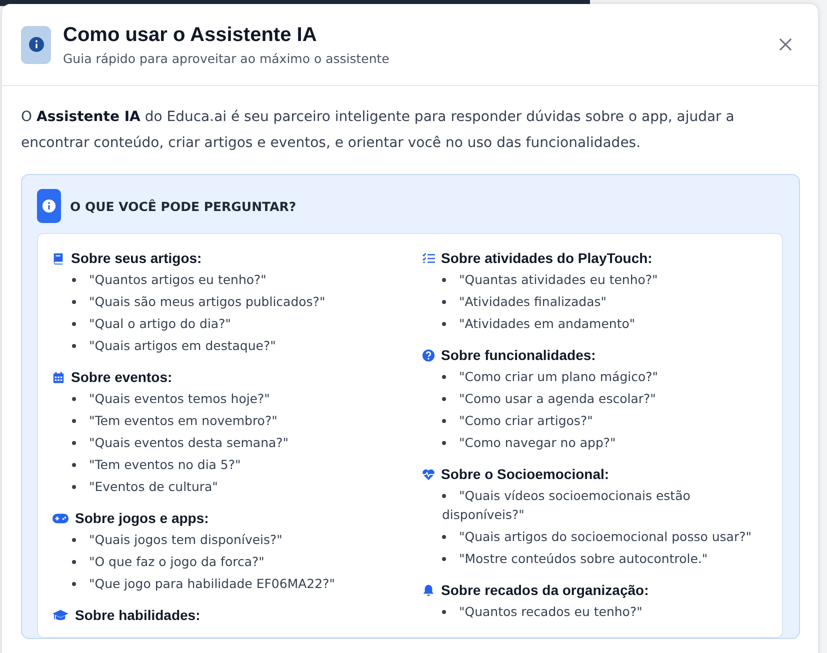 The height and width of the screenshot is (653, 827). I want to click on section-title: Sobre recados da organização:, so click(545, 590).